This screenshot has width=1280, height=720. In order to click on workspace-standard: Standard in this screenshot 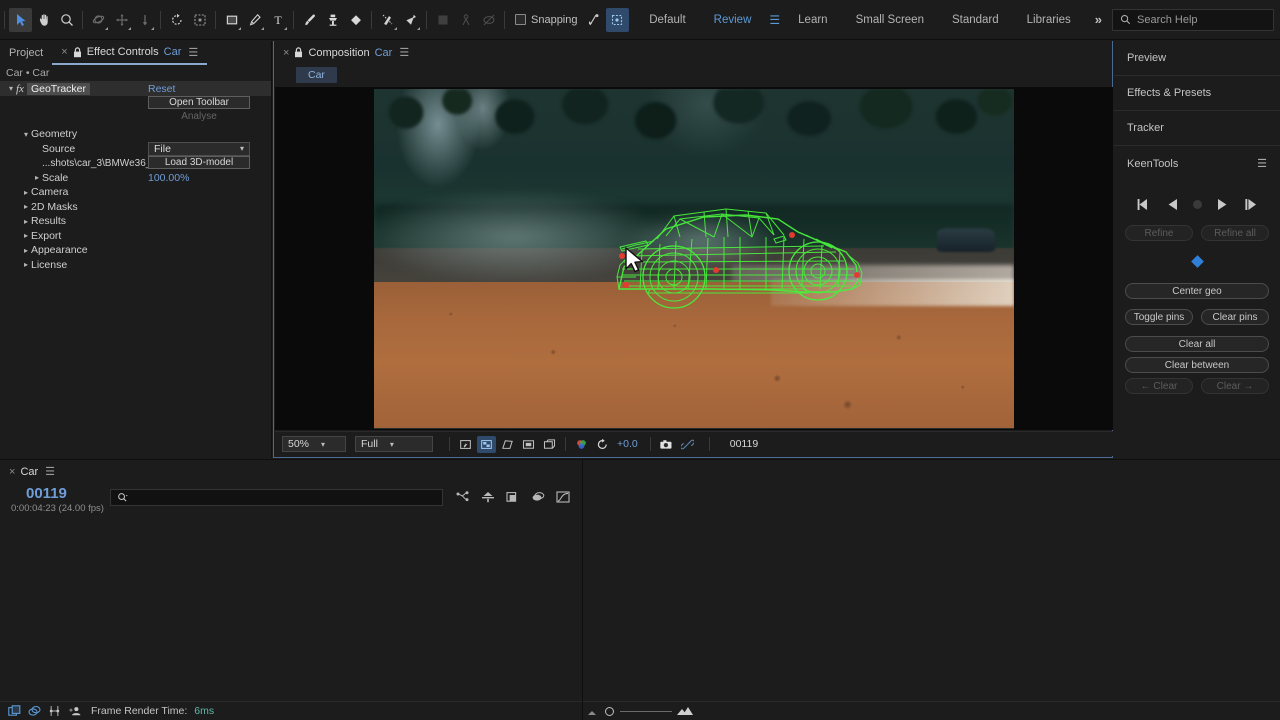, I will do `click(975, 20)`.